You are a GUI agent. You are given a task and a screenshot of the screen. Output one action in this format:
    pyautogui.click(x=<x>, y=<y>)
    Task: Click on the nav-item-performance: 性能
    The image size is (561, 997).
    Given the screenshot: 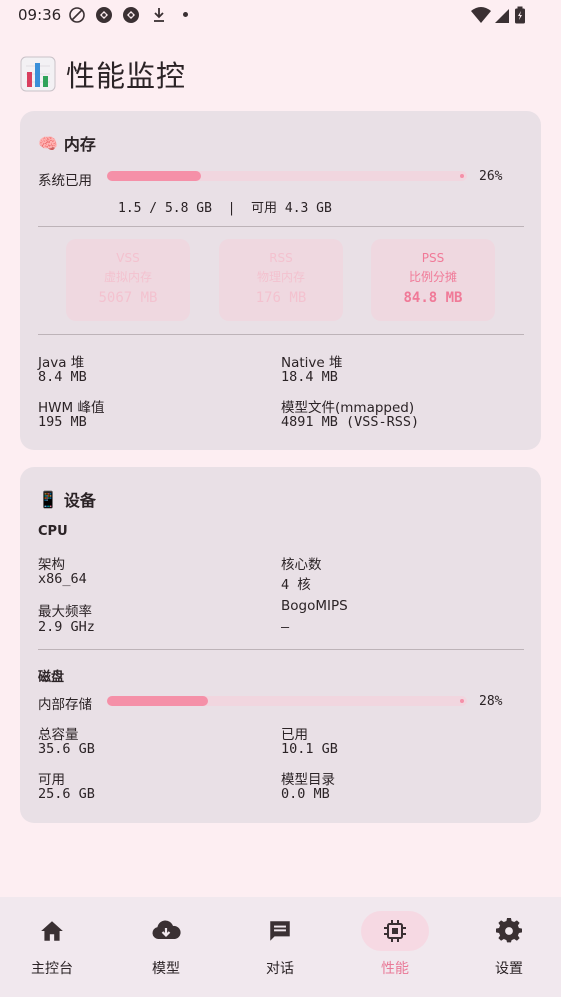 What is the action you would take?
    pyautogui.click(x=395, y=947)
    